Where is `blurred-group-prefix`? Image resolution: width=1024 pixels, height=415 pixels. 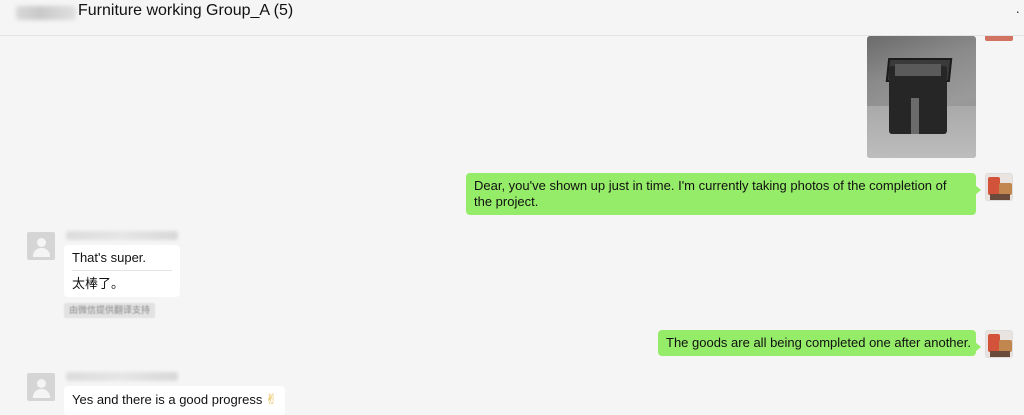 blurred-group-prefix is located at coordinates (46, 13).